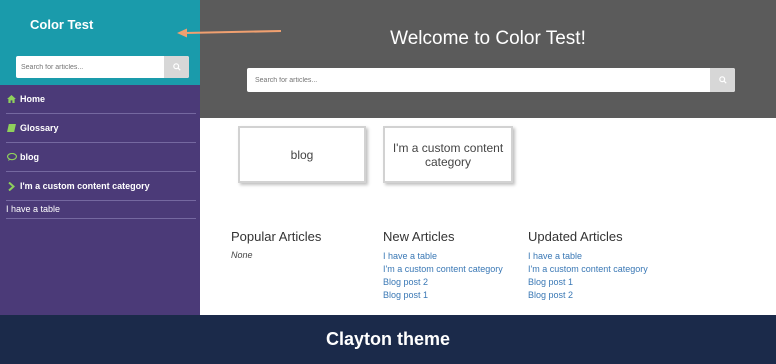  I want to click on book-icon, so click(11, 128).